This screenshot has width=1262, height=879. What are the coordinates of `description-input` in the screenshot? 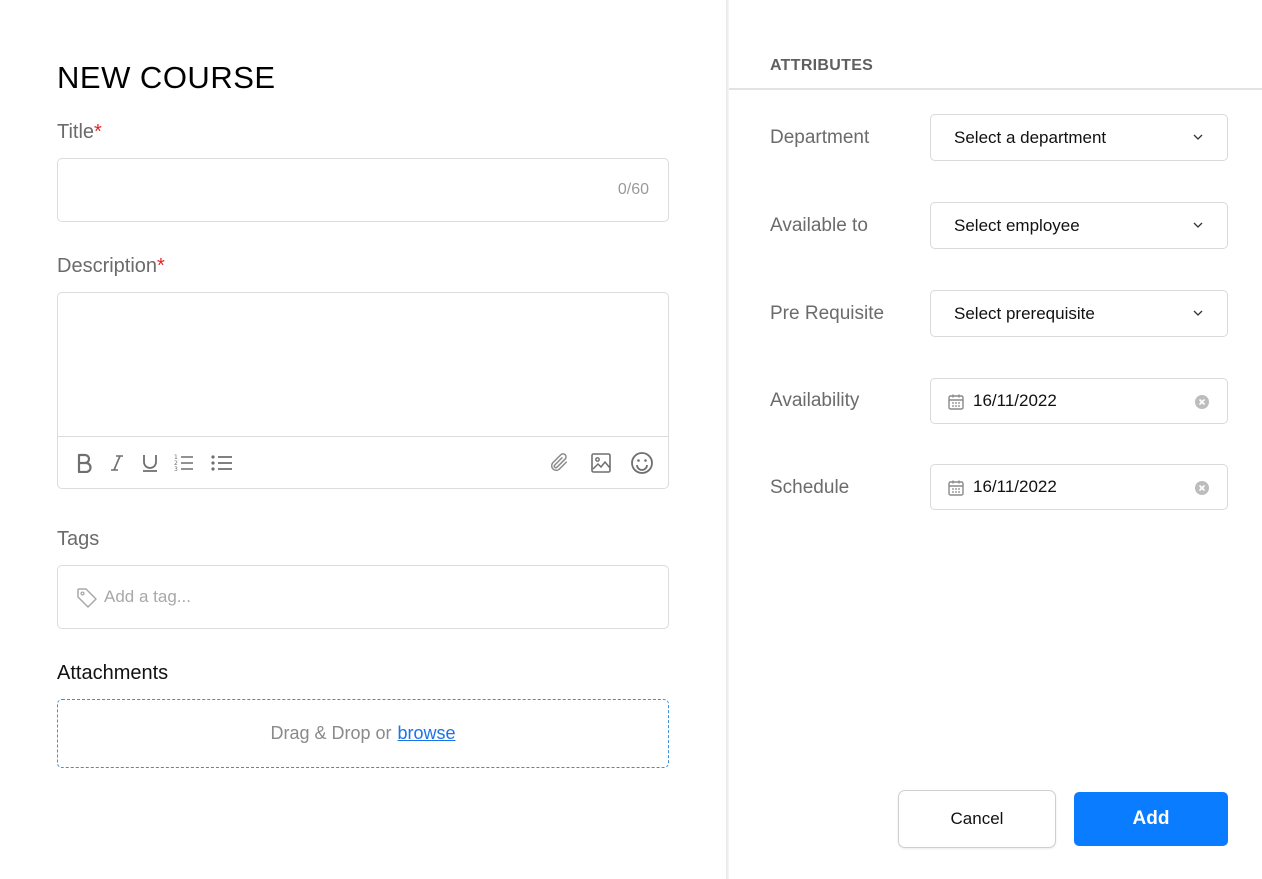 It's located at (363, 364).